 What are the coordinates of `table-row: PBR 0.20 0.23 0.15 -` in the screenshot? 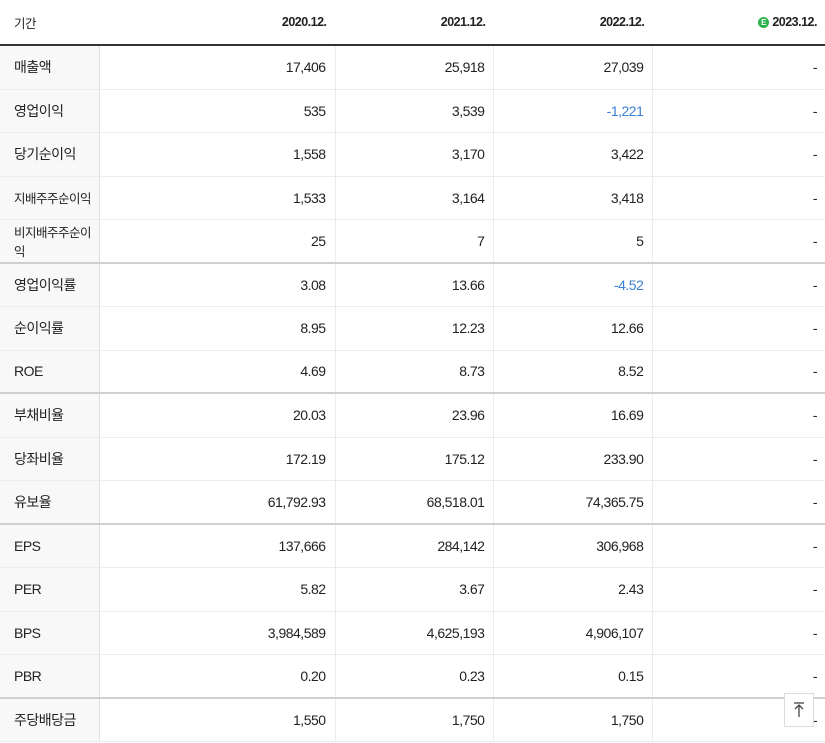 It's located at (412, 677).